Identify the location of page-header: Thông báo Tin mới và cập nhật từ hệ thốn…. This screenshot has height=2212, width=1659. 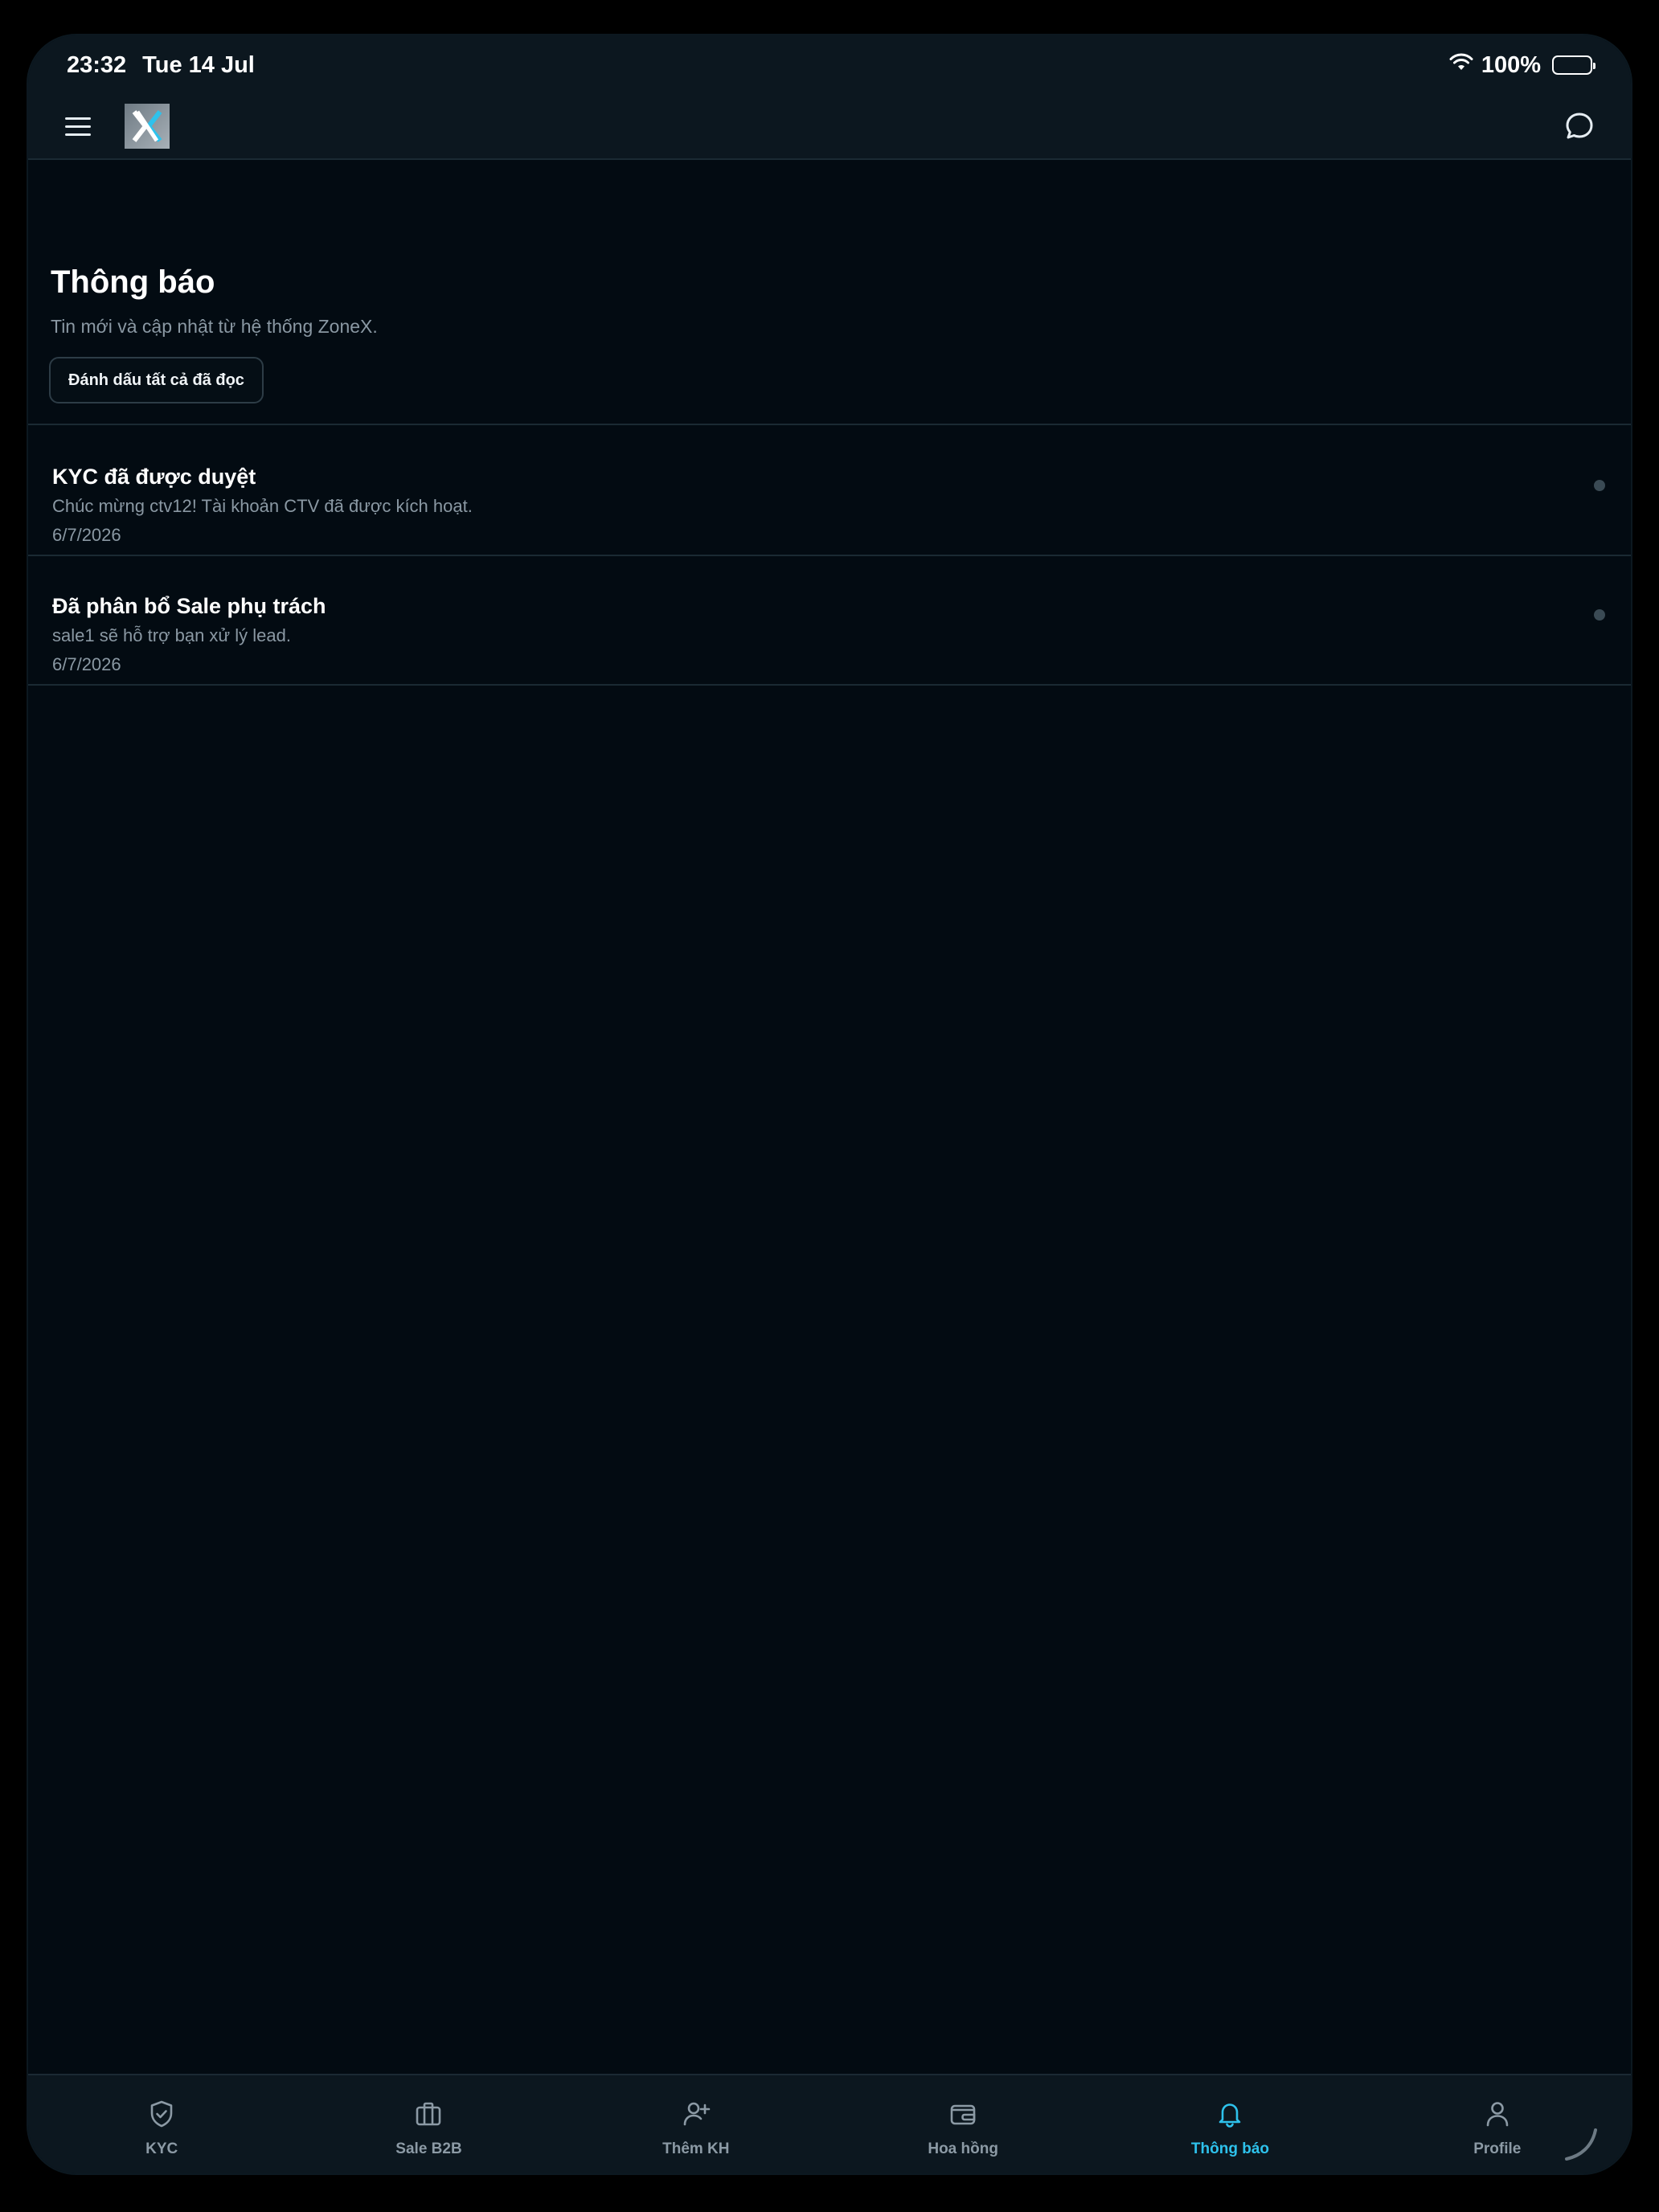
(829, 292).